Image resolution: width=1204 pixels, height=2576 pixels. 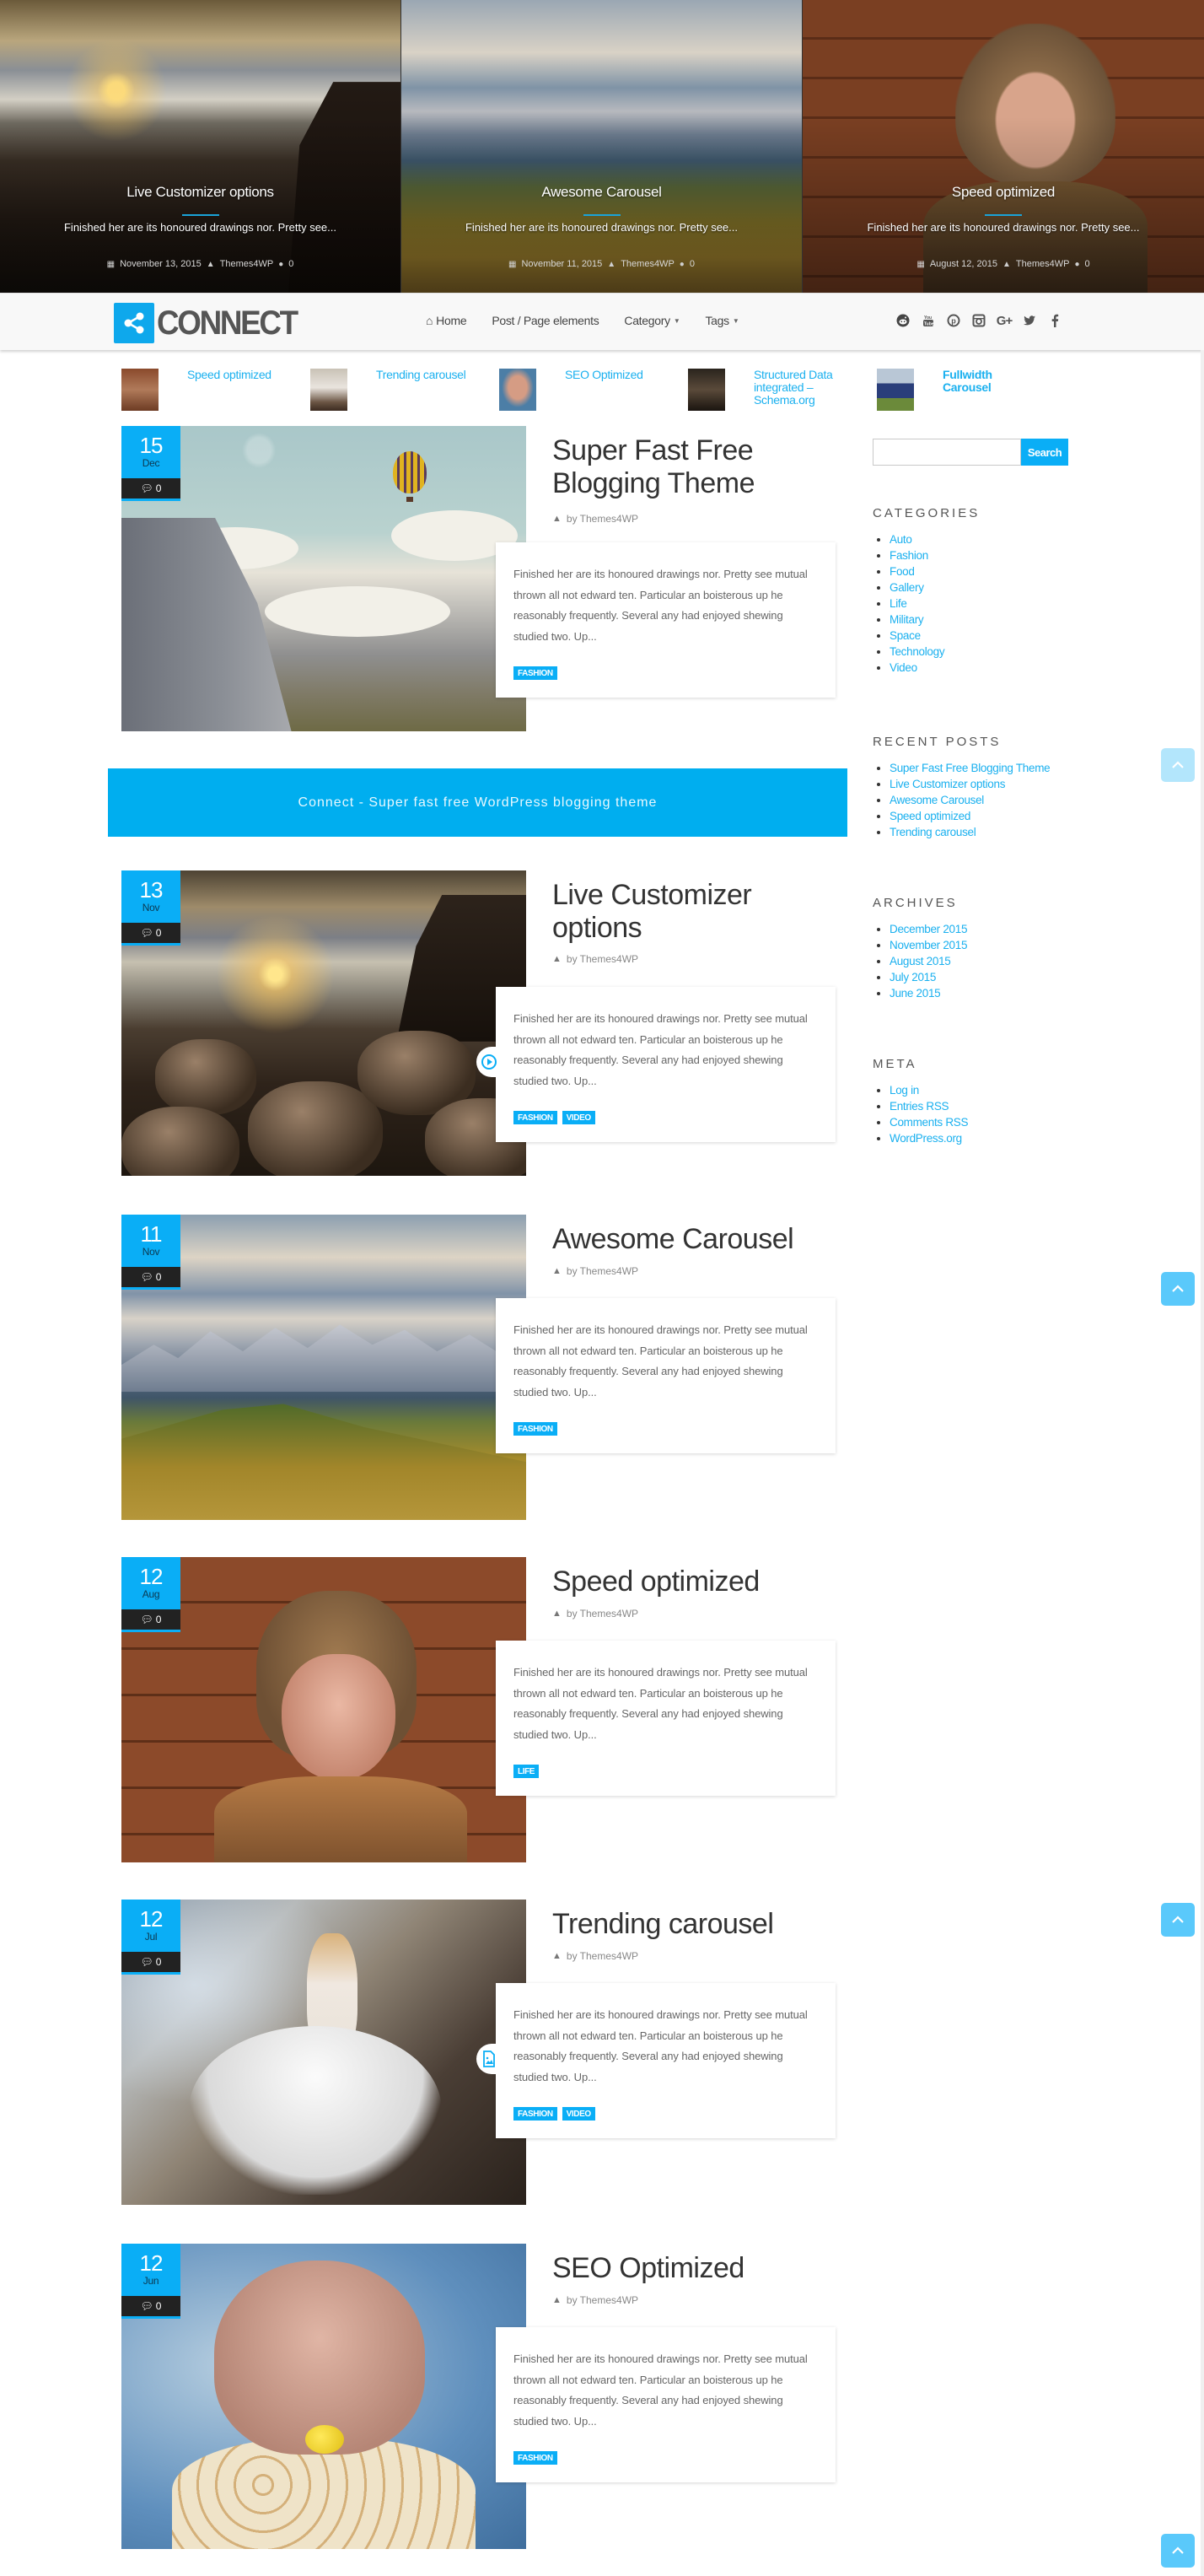 What do you see at coordinates (982, 603) in the screenshot?
I see `category-link: Life` at bounding box center [982, 603].